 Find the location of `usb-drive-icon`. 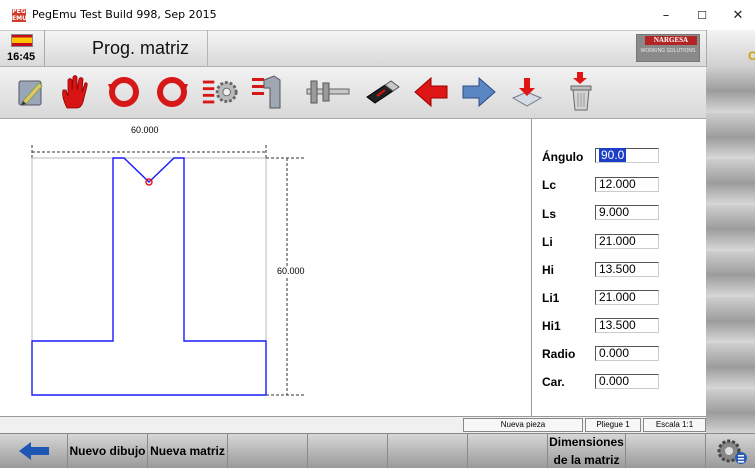

usb-drive-icon is located at coordinates (383, 92).